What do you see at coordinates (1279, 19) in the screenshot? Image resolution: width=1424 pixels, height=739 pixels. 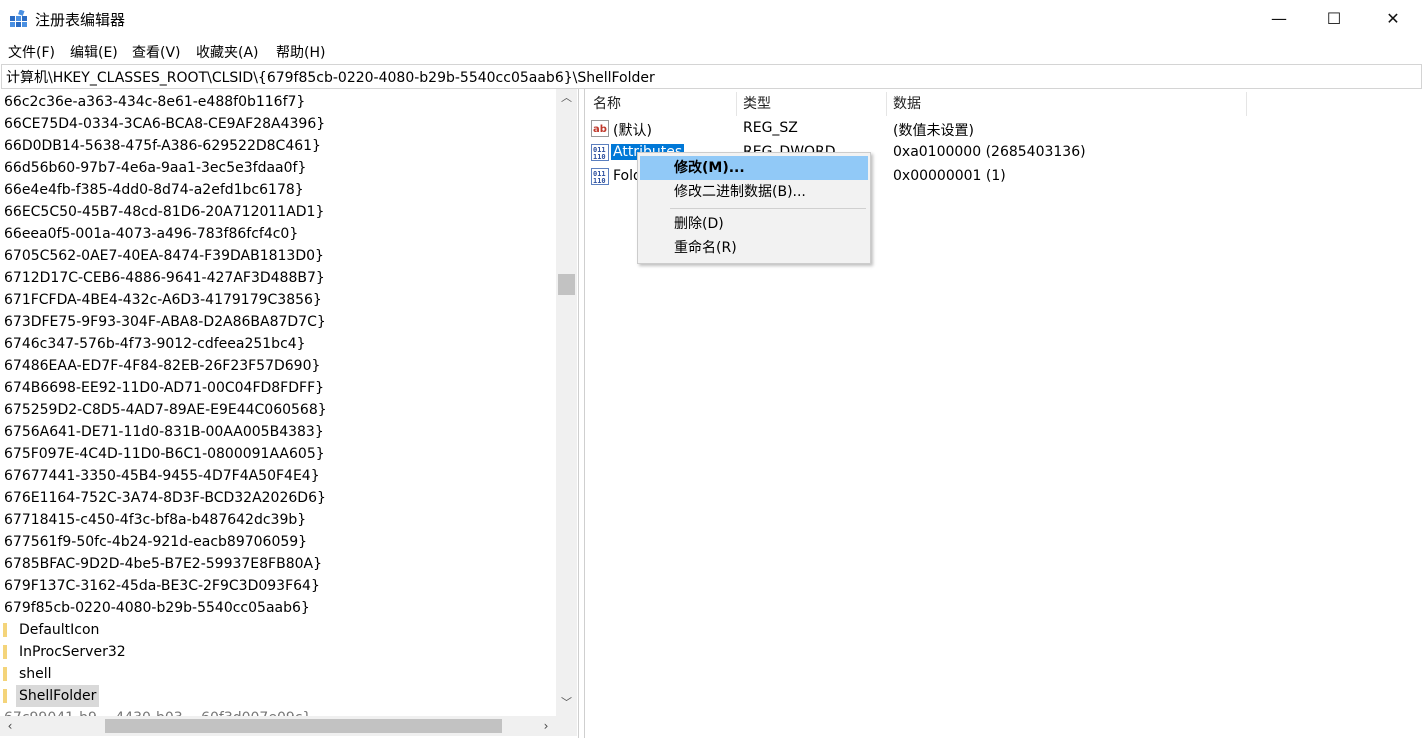 I see `minimize-button: —` at bounding box center [1279, 19].